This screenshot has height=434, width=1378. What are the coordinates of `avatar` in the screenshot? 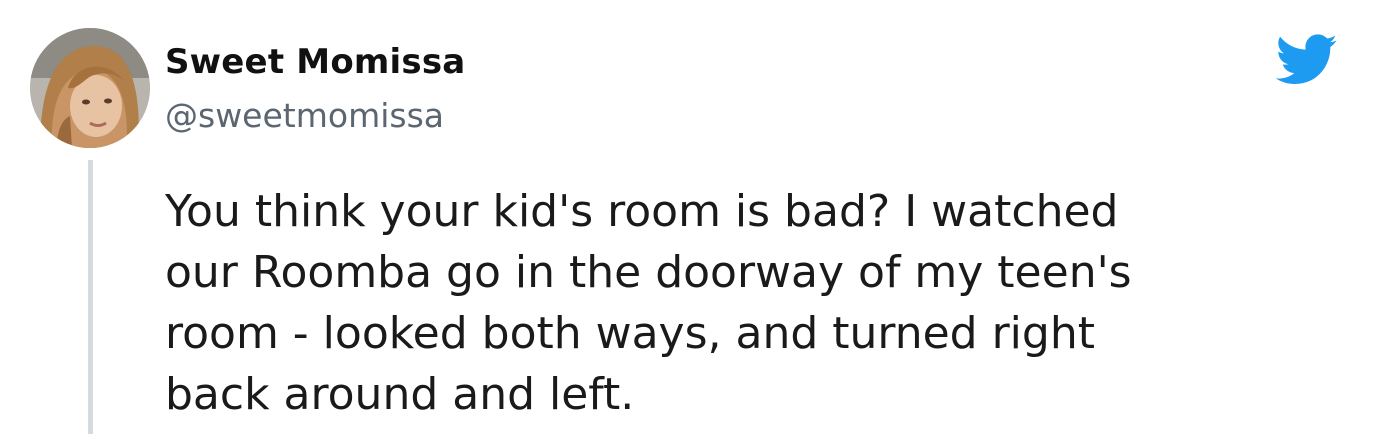 It's located at (90, 88).